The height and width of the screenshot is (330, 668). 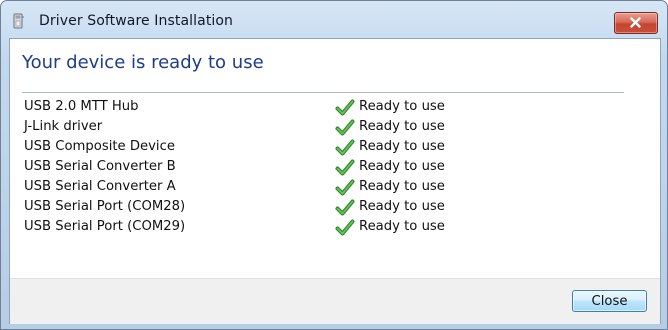 What do you see at coordinates (63, 126) in the screenshot?
I see `device-name: J-Link driver` at bounding box center [63, 126].